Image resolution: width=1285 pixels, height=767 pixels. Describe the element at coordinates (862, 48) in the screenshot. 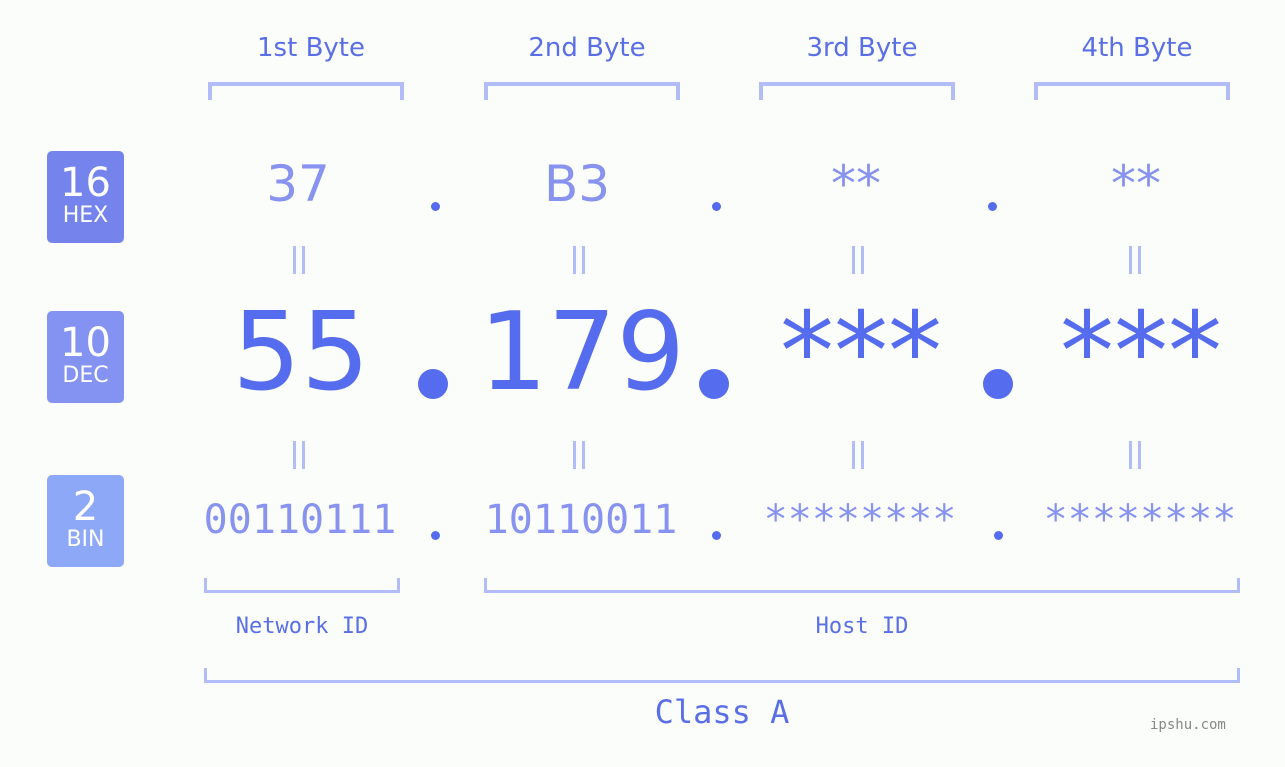

I see `byte-header-3: 3rd Byte` at that location.